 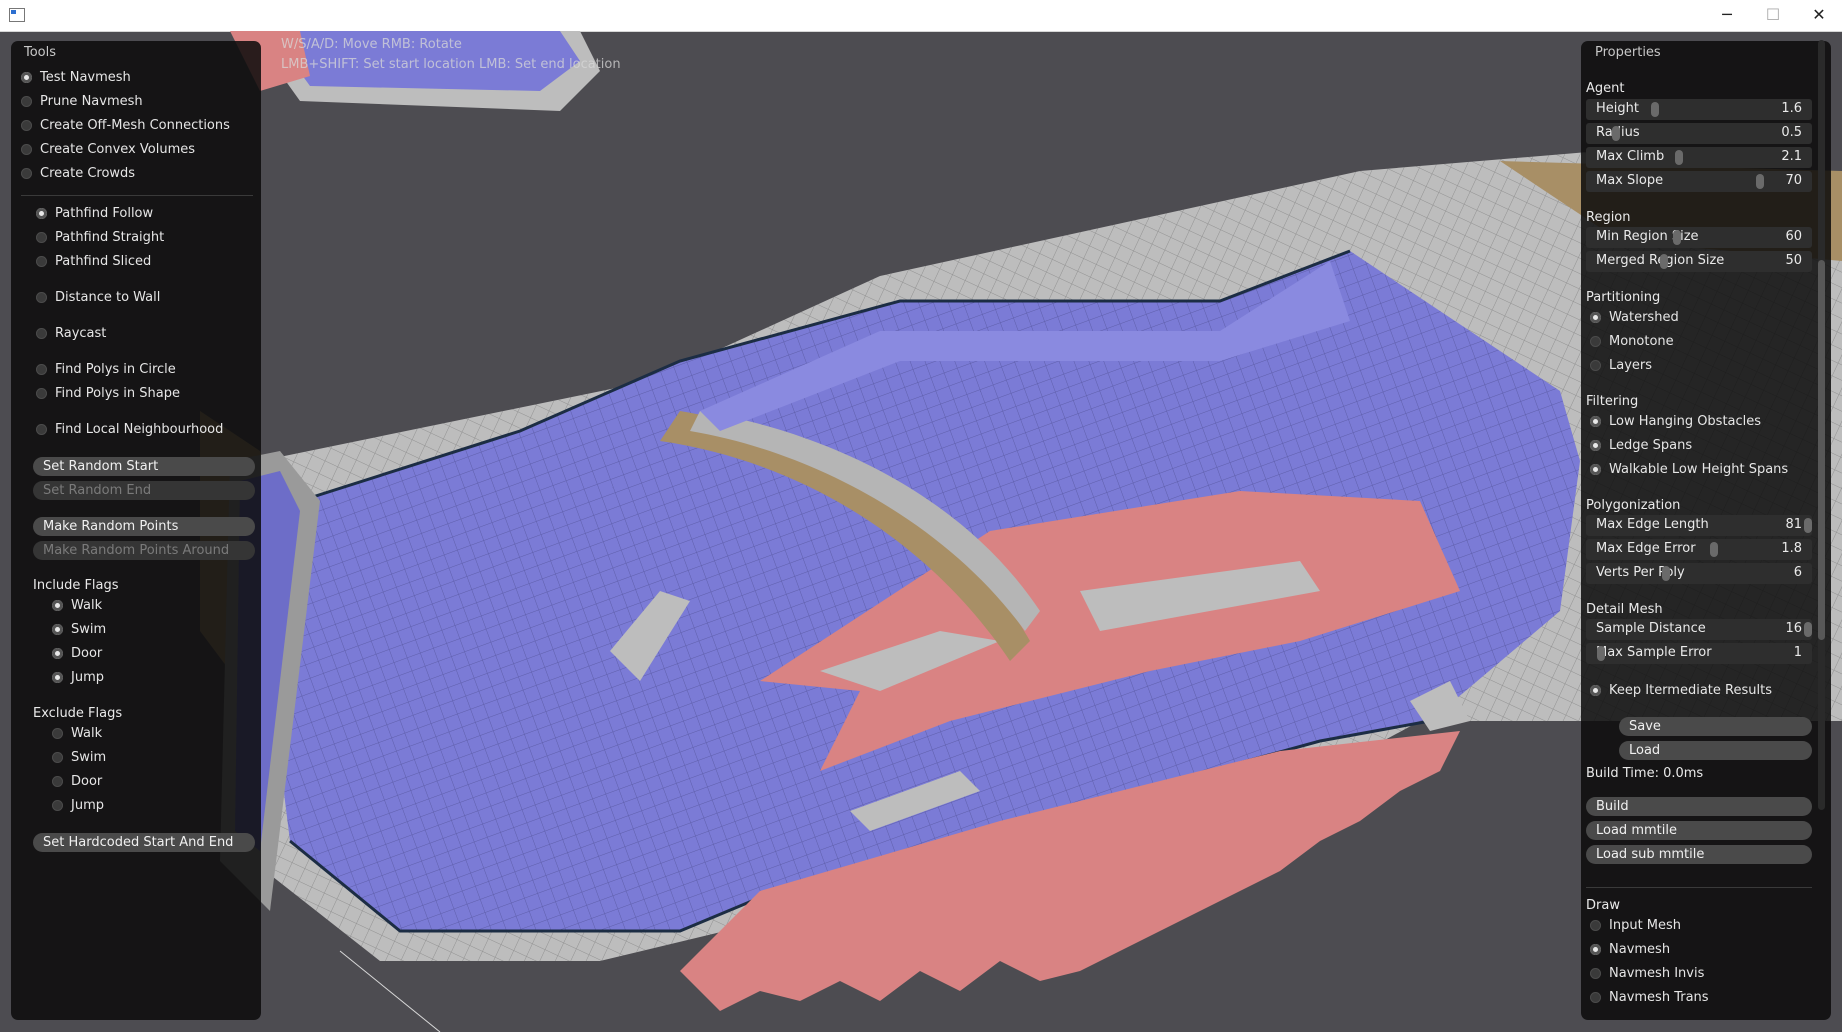 What do you see at coordinates (1632, 341) in the screenshot?
I see `partition-monotone-radio: Monotone` at bounding box center [1632, 341].